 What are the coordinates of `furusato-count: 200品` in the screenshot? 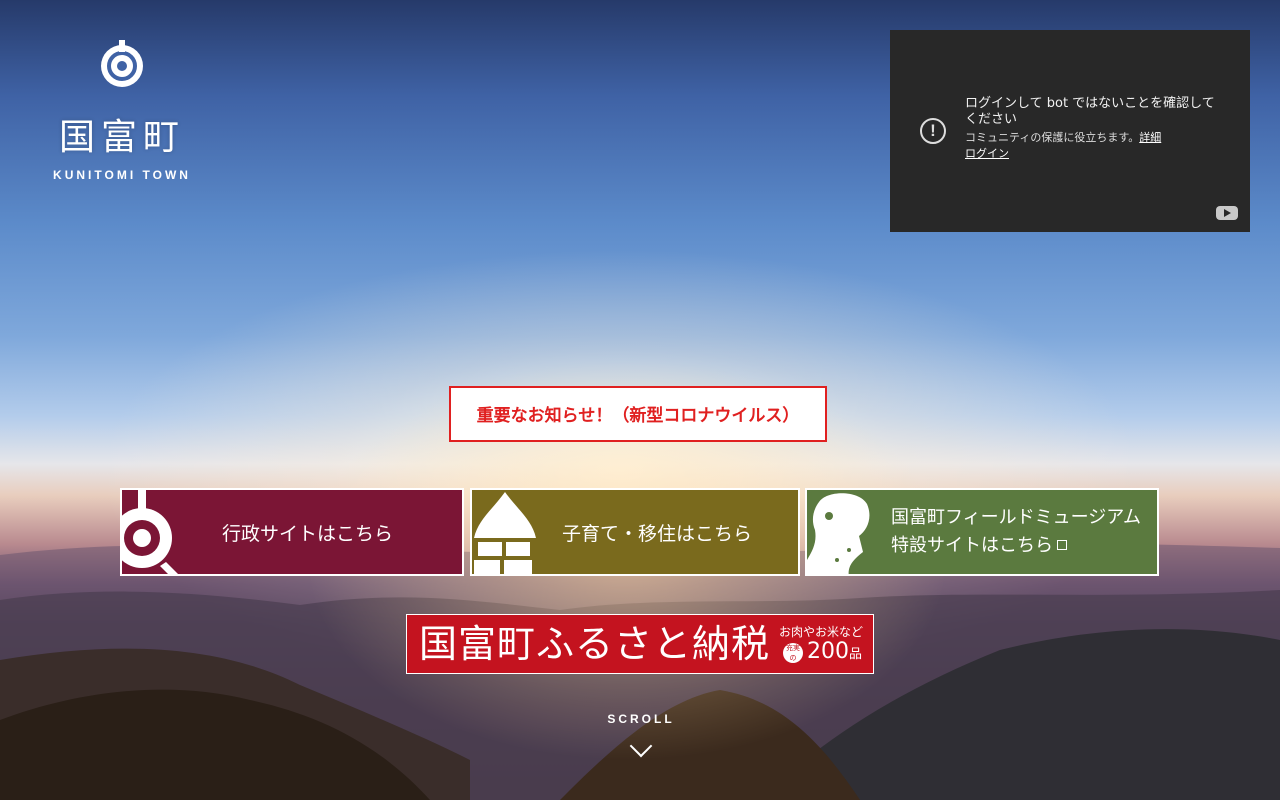 It's located at (834, 651).